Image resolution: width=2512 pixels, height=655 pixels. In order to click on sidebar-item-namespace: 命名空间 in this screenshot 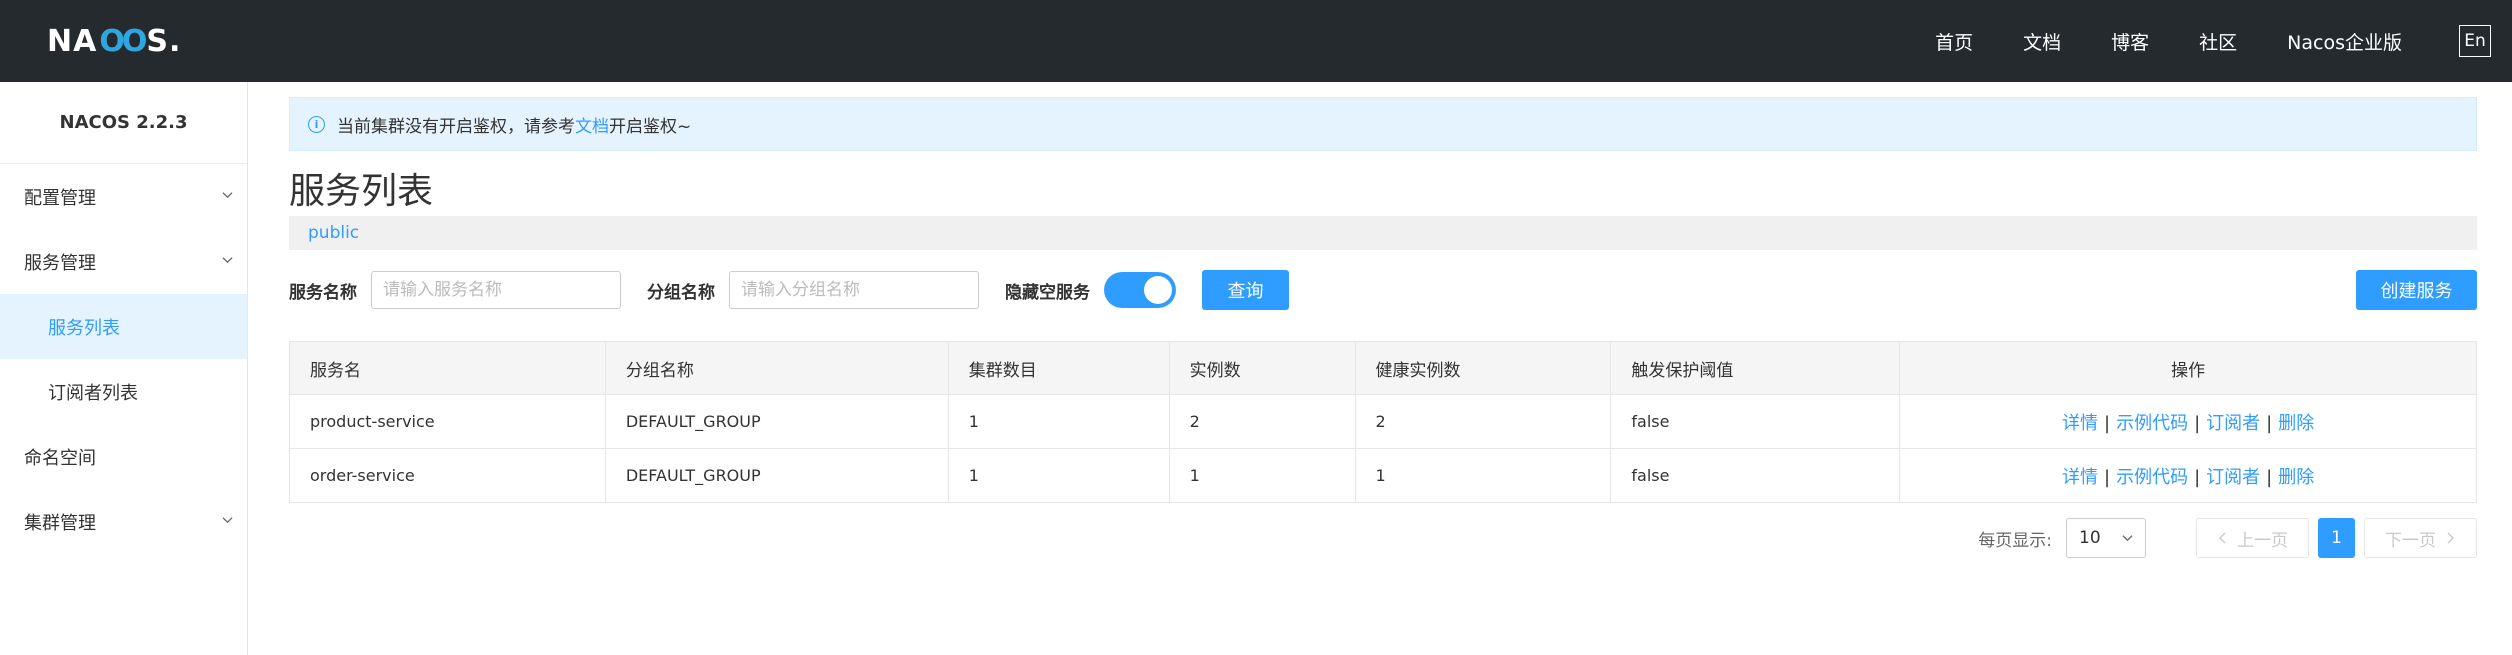, I will do `click(123, 456)`.